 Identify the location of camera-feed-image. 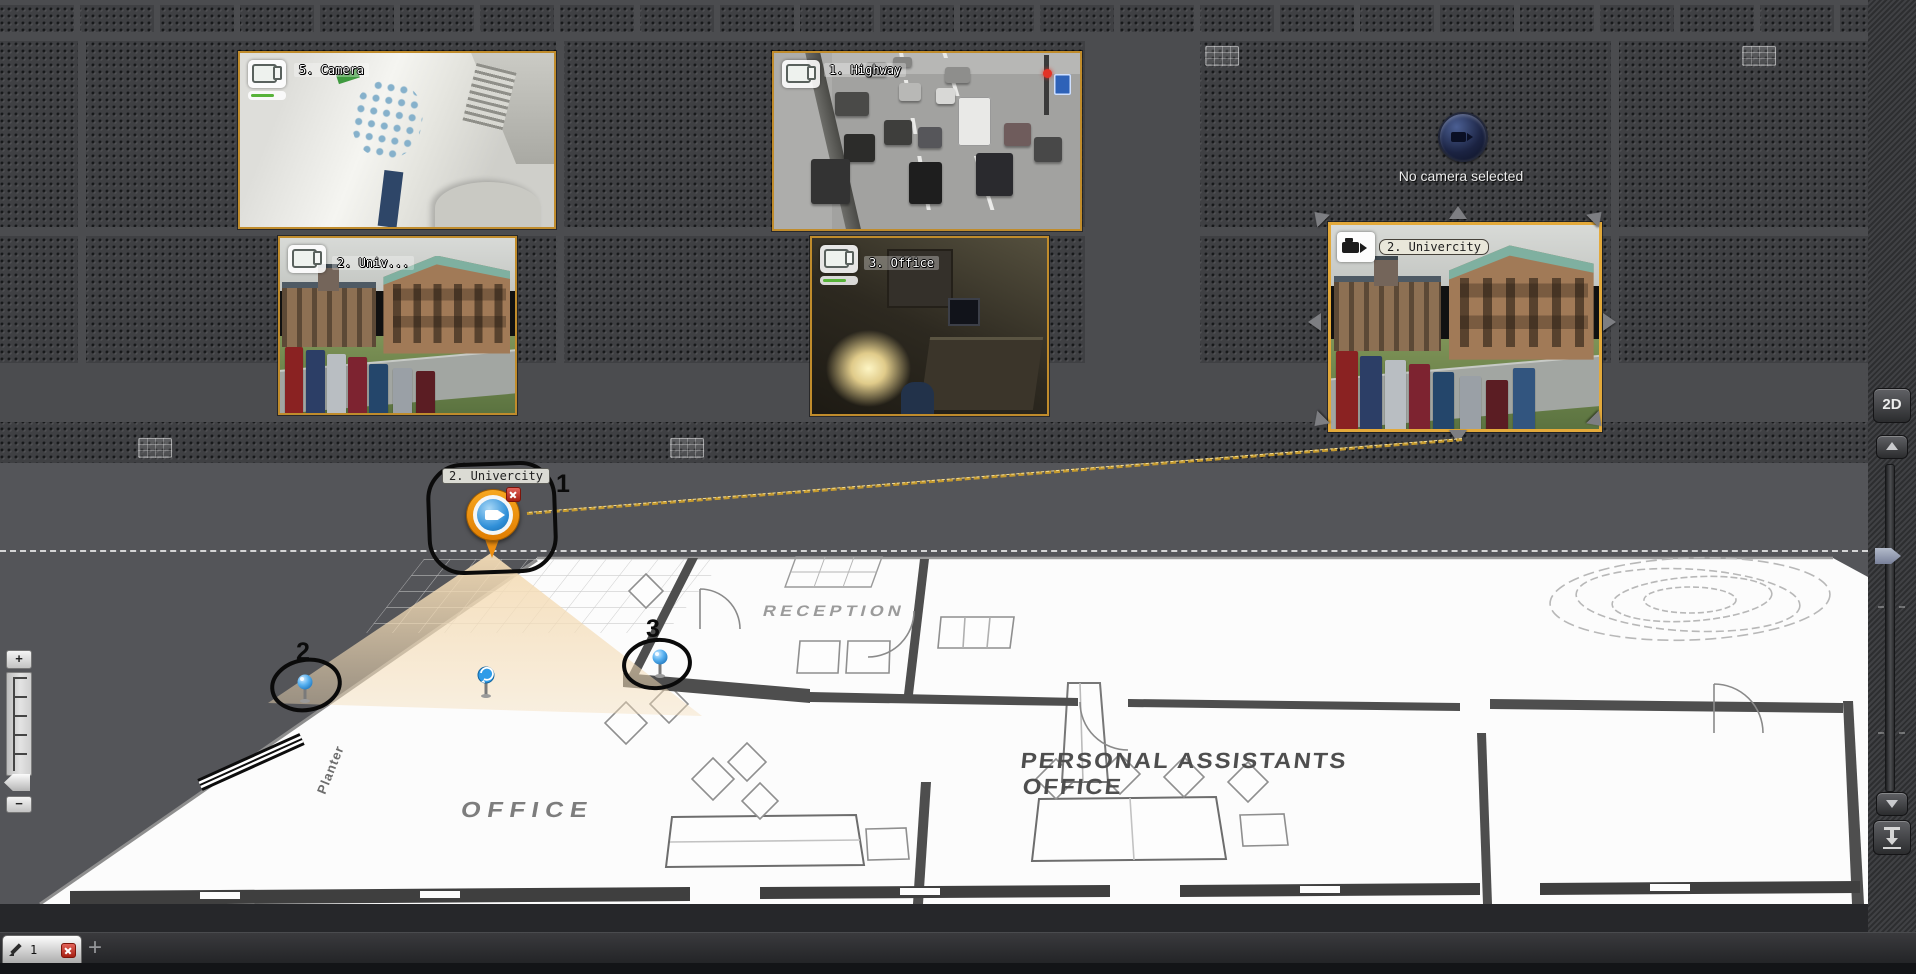
(397, 140).